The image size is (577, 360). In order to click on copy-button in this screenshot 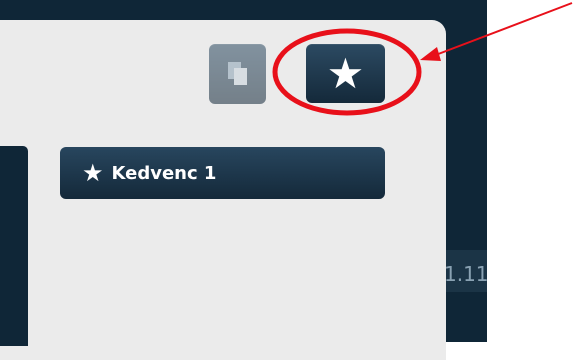, I will do `click(237, 74)`.